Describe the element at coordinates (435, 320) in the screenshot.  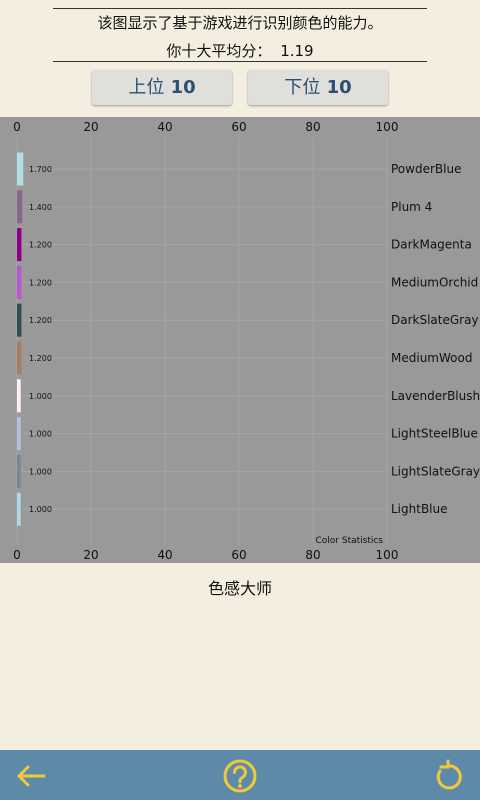
I see `category-label: DarkSlateGray` at that location.